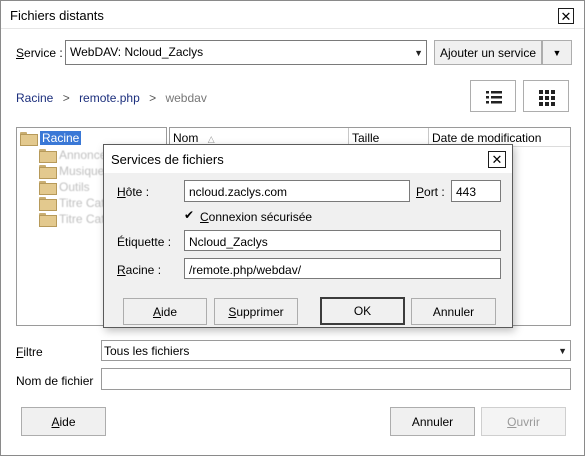 The image size is (585, 456). I want to click on filter-label: Filtre, so click(29, 352).